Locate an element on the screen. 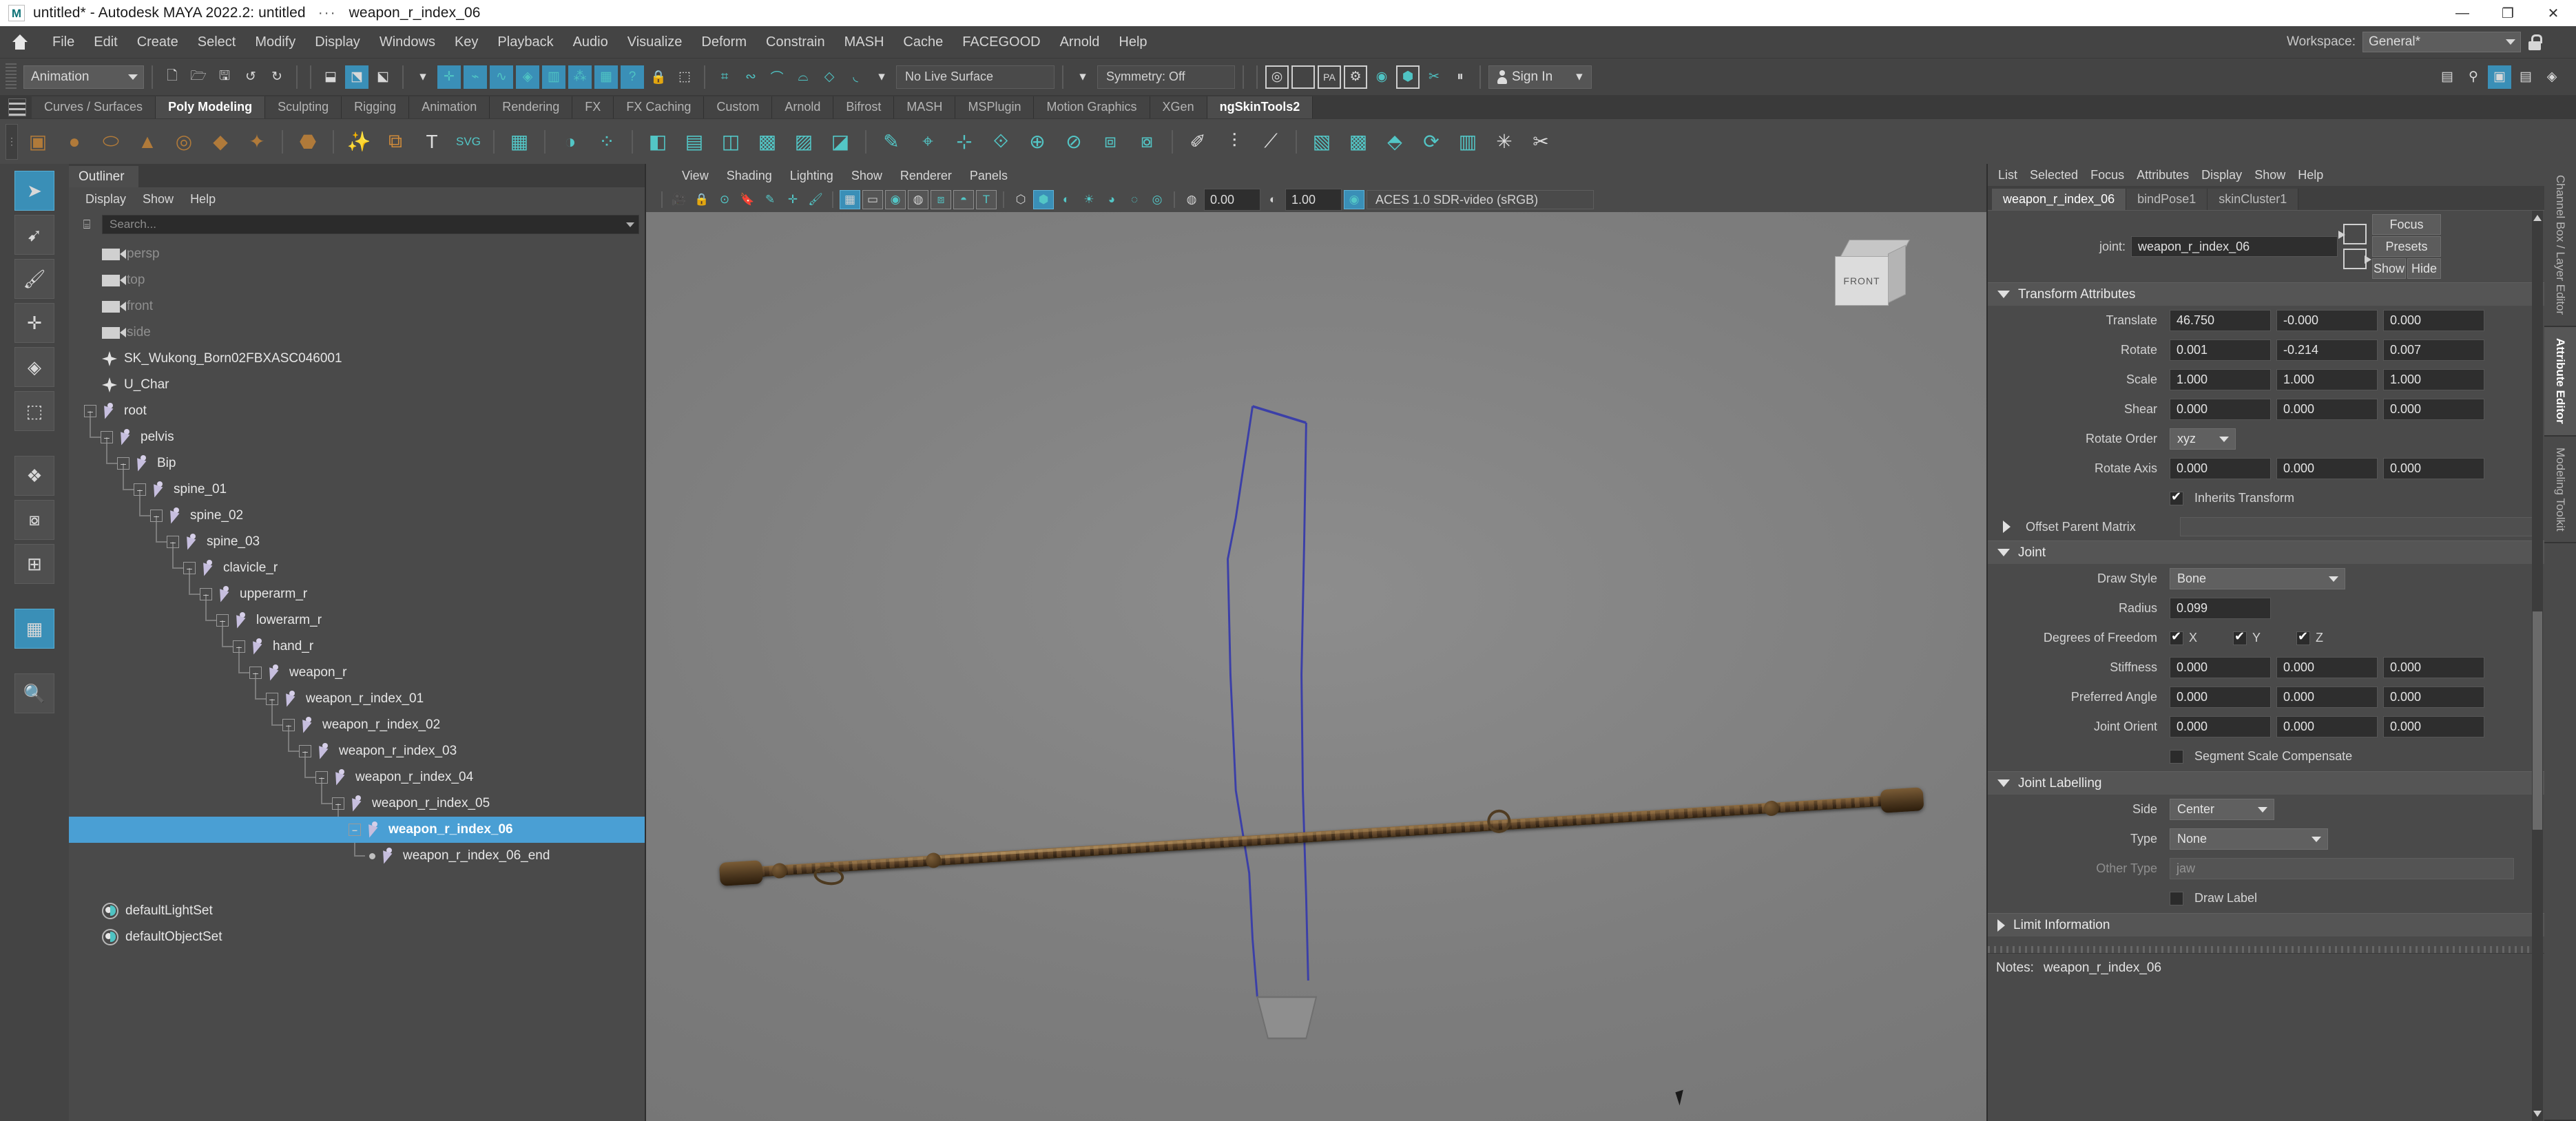 The width and height of the screenshot is (2576, 1121). symmetry-field: Symmetry: Off is located at coordinates (1166, 77).